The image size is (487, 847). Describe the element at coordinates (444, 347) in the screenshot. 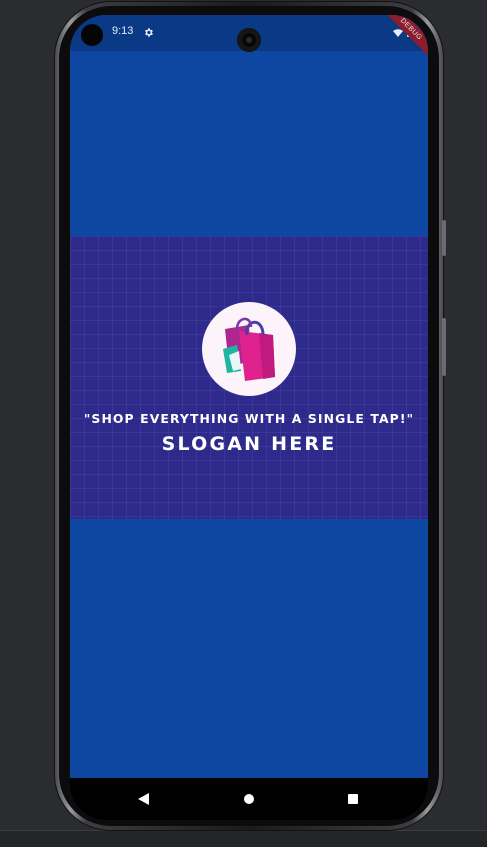

I see `volume-button` at that location.